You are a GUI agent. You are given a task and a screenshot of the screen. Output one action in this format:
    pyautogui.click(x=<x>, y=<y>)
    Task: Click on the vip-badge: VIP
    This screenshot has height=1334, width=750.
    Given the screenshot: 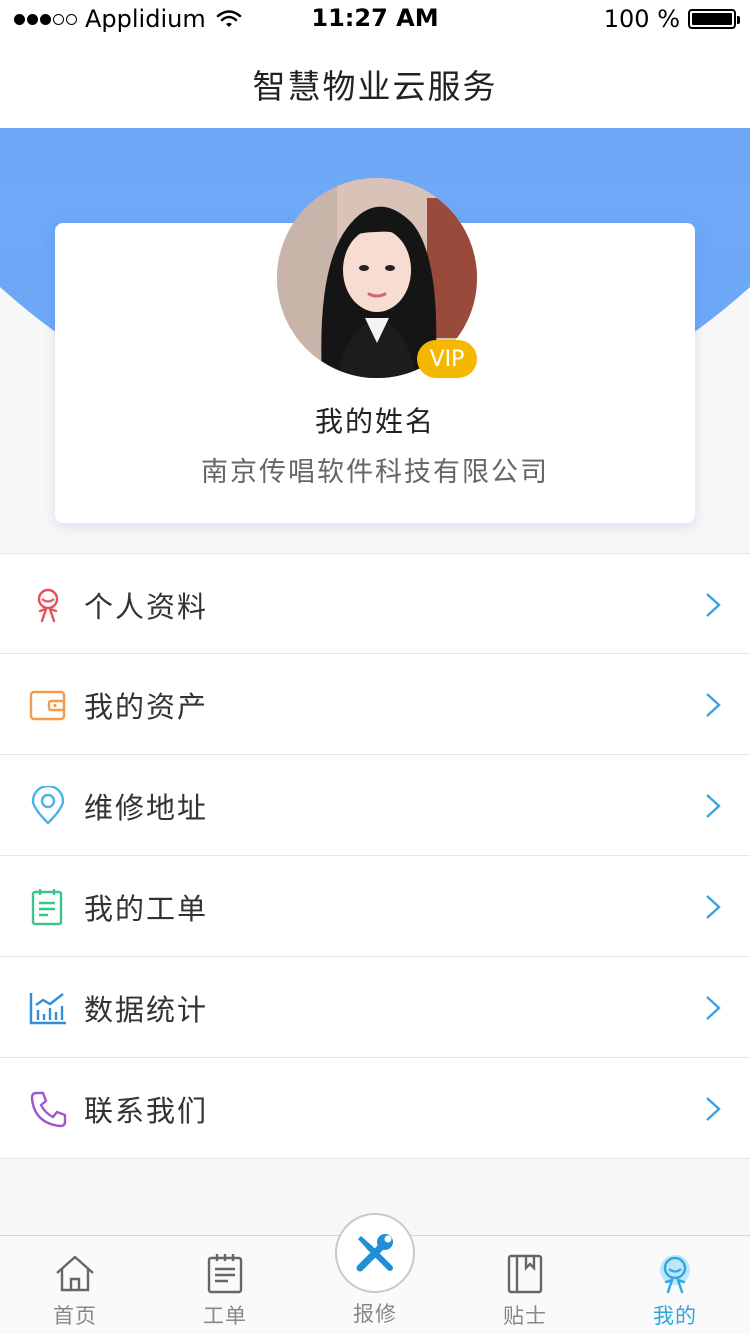 What is the action you would take?
    pyautogui.click(x=447, y=359)
    